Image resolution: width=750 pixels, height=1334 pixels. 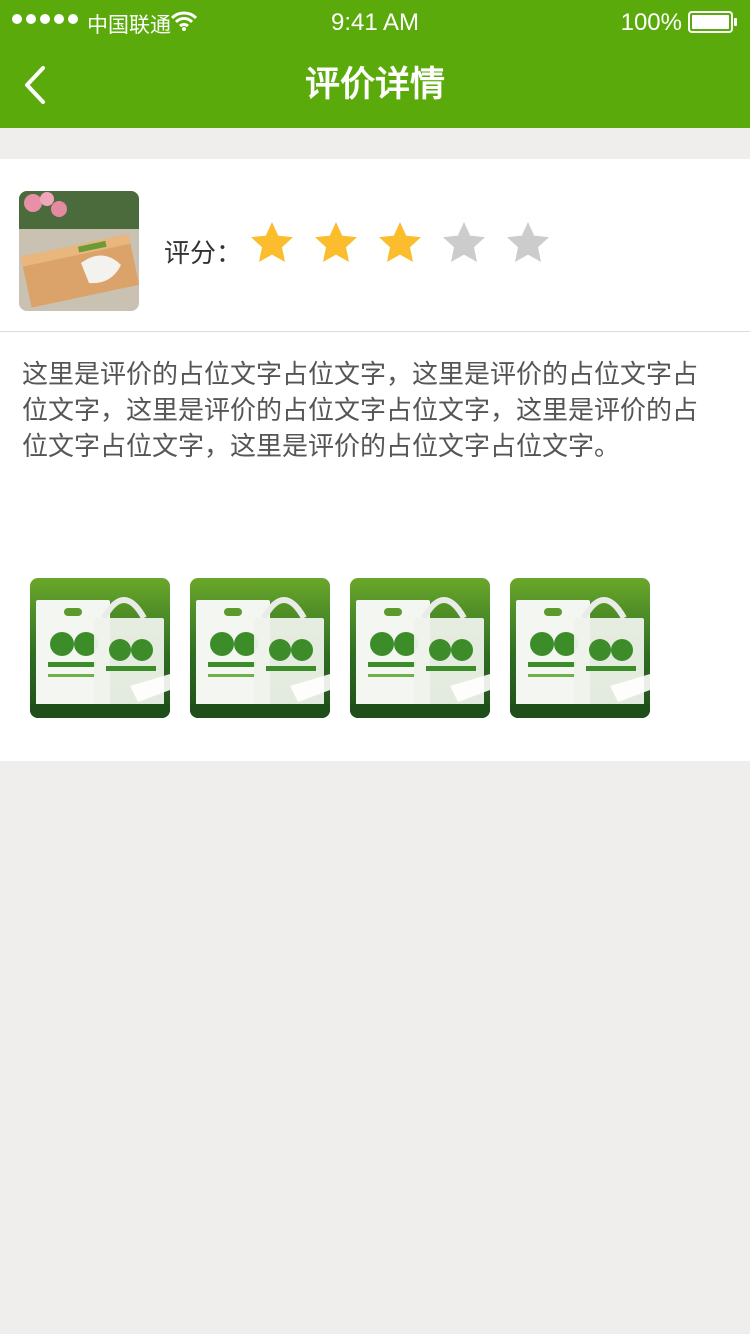 What do you see at coordinates (374, 85) in the screenshot?
I see `page-title: 评价详情` at bounding box center [374, 85].